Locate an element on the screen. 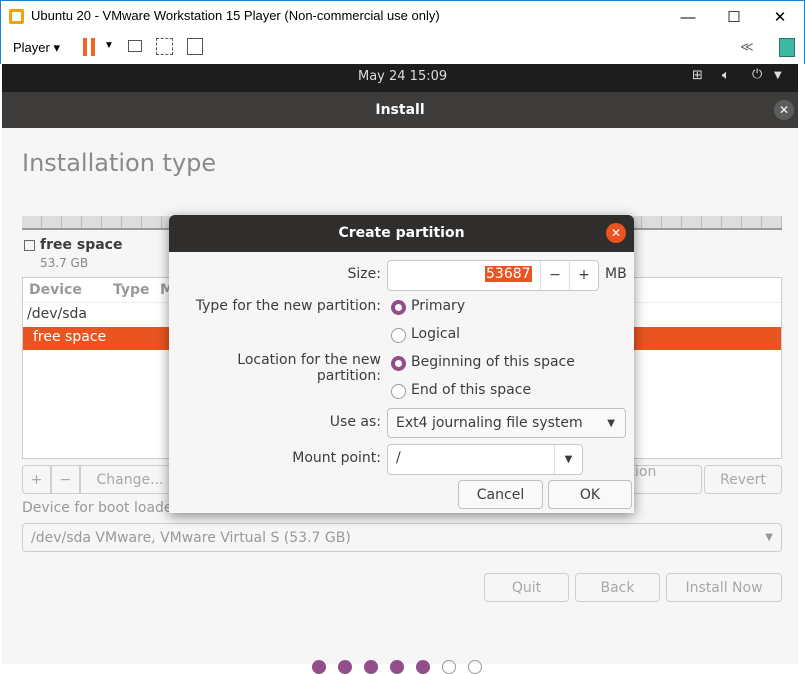  size-unit: MB is located at coordinates (616, 274).